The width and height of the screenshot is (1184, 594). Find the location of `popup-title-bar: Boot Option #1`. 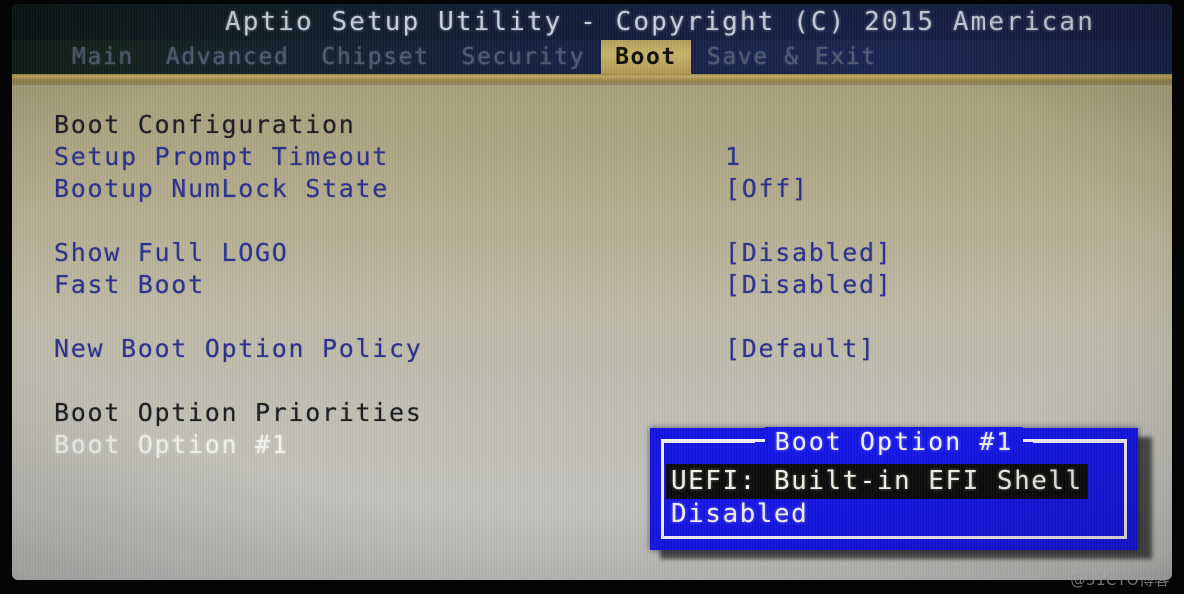

popup-title-bar: Boot Option #1 is located at coordinates (894, 441).